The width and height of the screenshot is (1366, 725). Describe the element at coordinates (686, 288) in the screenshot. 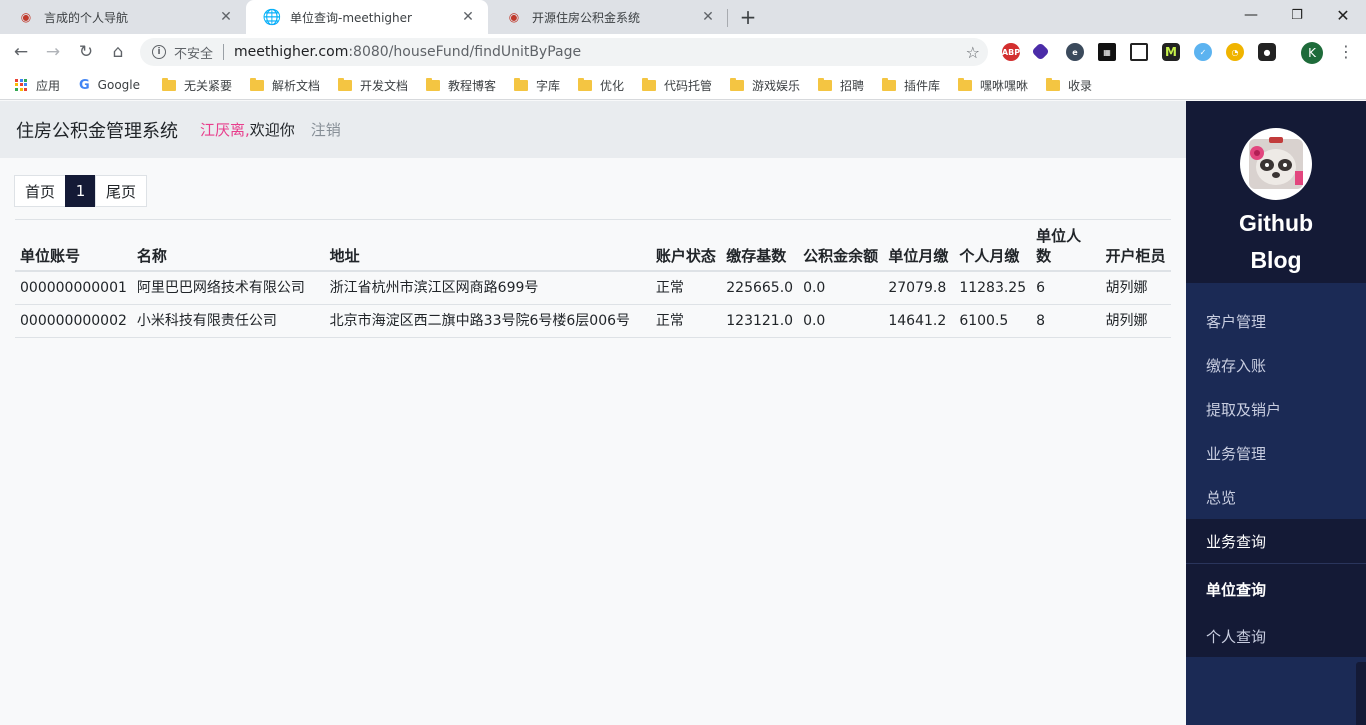

I see `table-cell: 正常` at that location.